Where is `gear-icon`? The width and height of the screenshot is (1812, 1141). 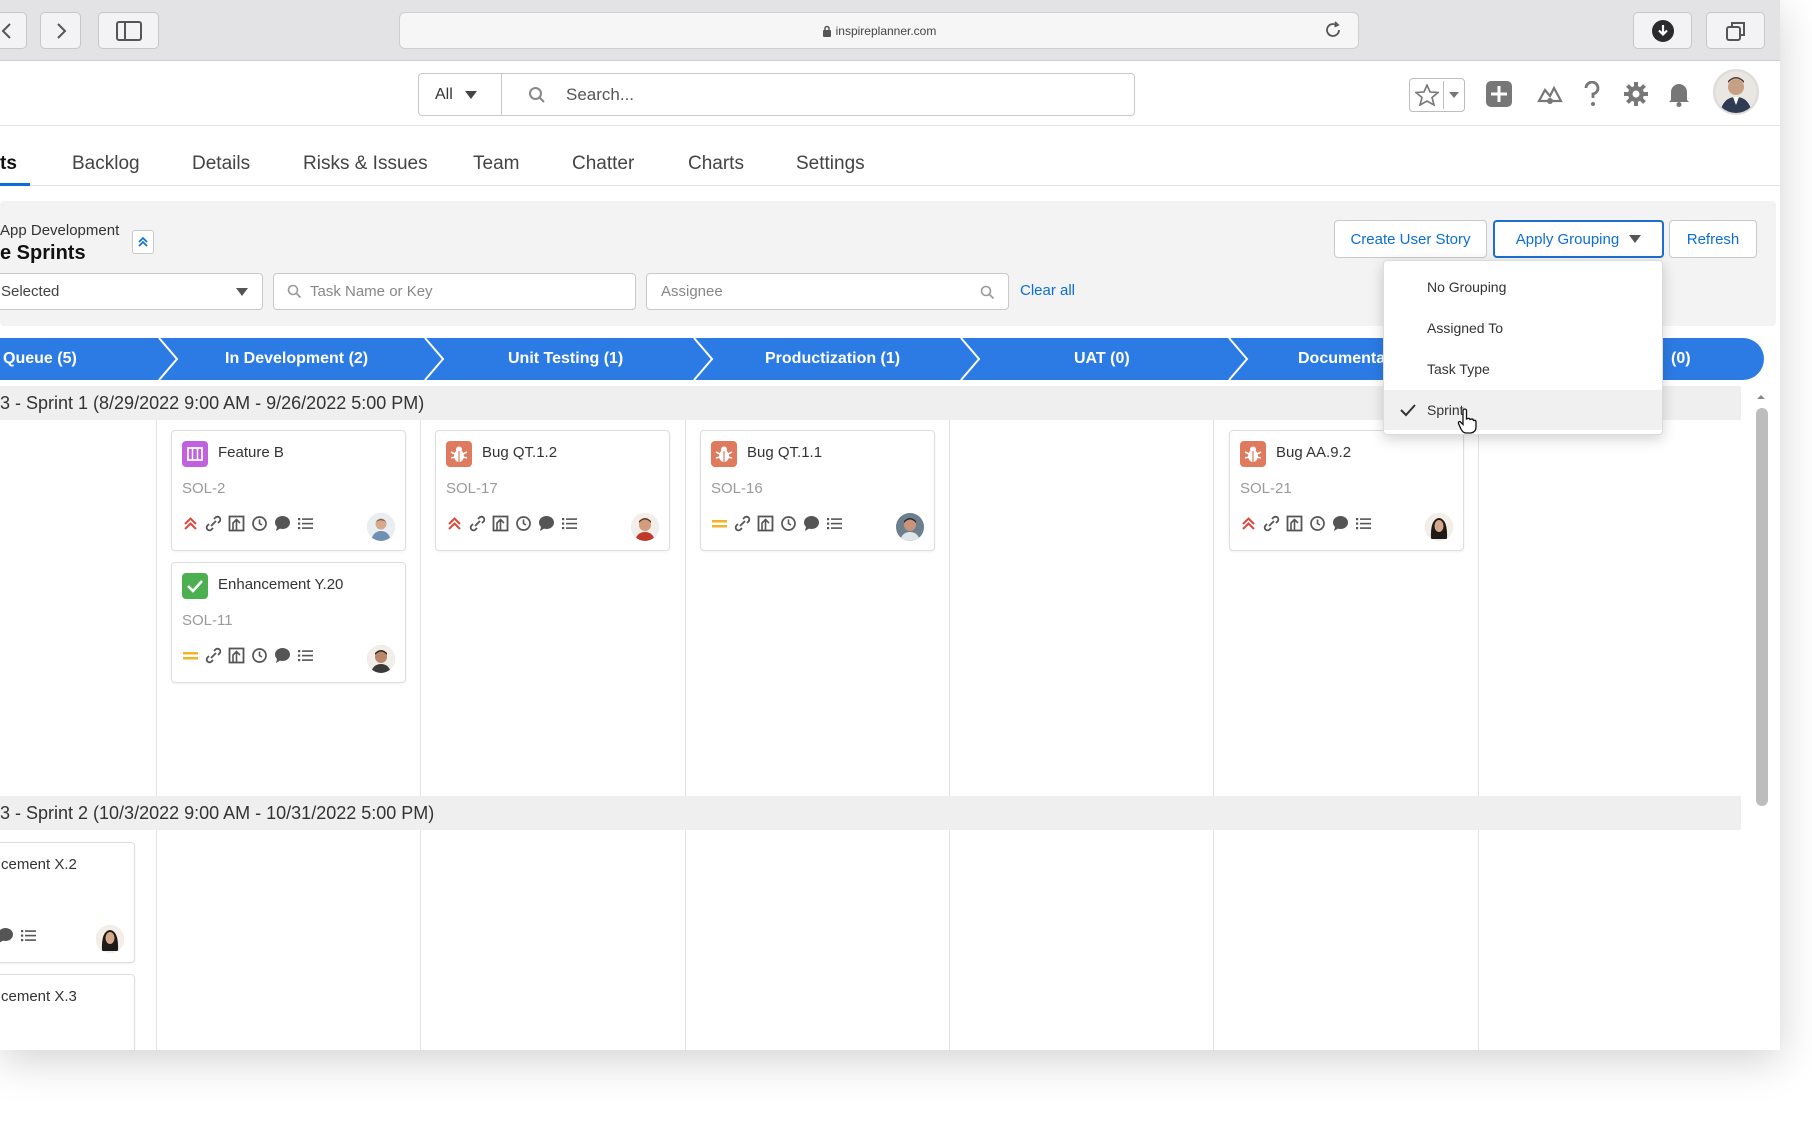
gear-icon is located at coordinates (1636, 94).